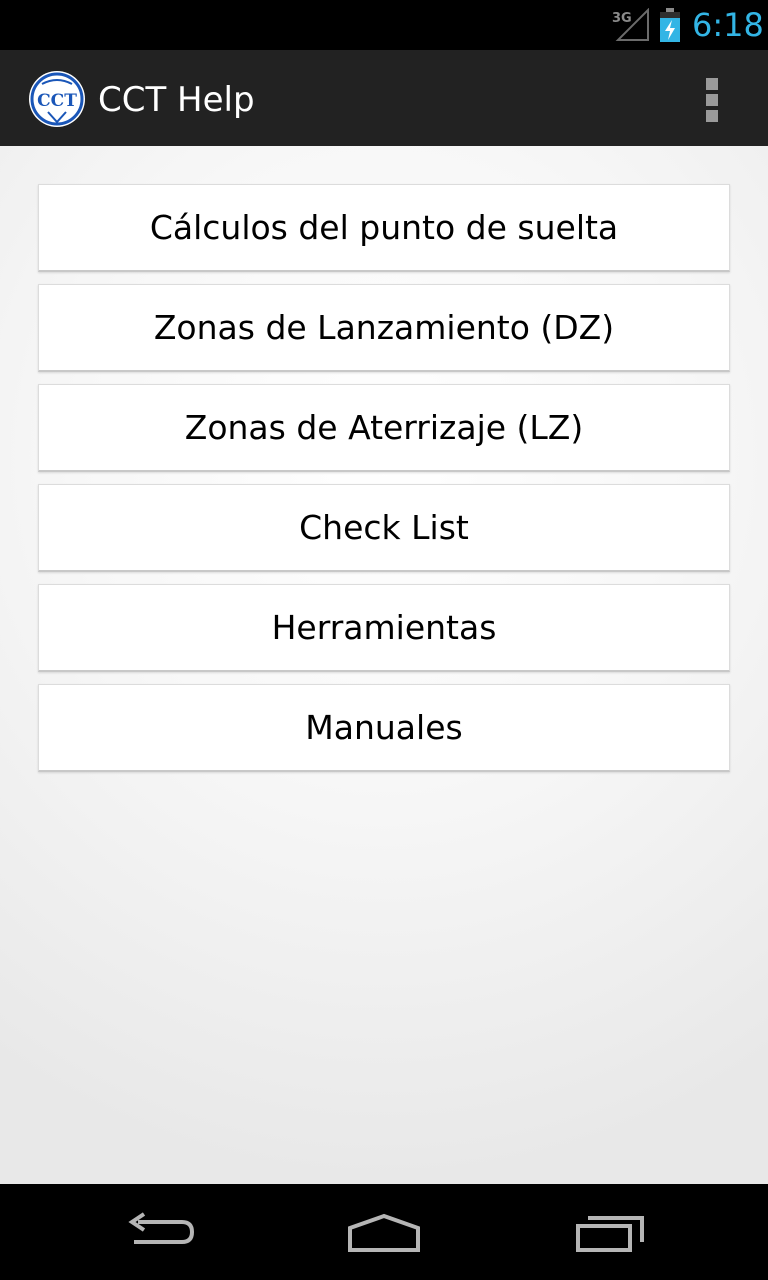 This screenshot has width=768, height=1280. What do you see at coordinates (384, 428) in the screenshot?
I see `menu-button-zonas-aterrizaje: Zonas de Aterrizaje (LZ)` at bounding box center [384, 428].